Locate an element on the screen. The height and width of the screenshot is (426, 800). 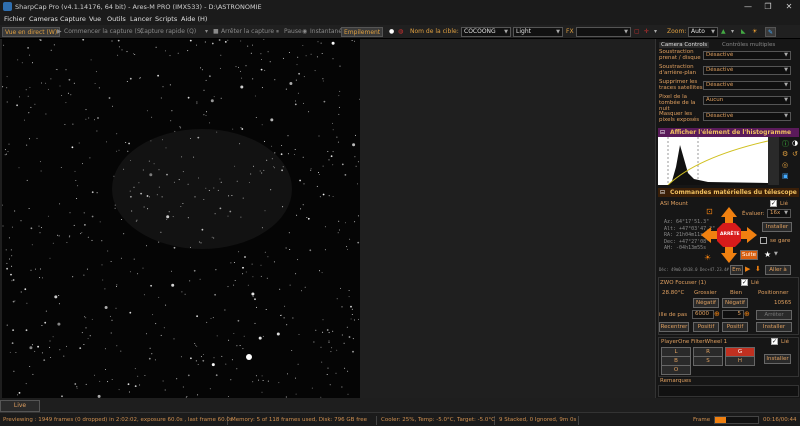
menu-capture: Capture is located at coordinates (73, 19).